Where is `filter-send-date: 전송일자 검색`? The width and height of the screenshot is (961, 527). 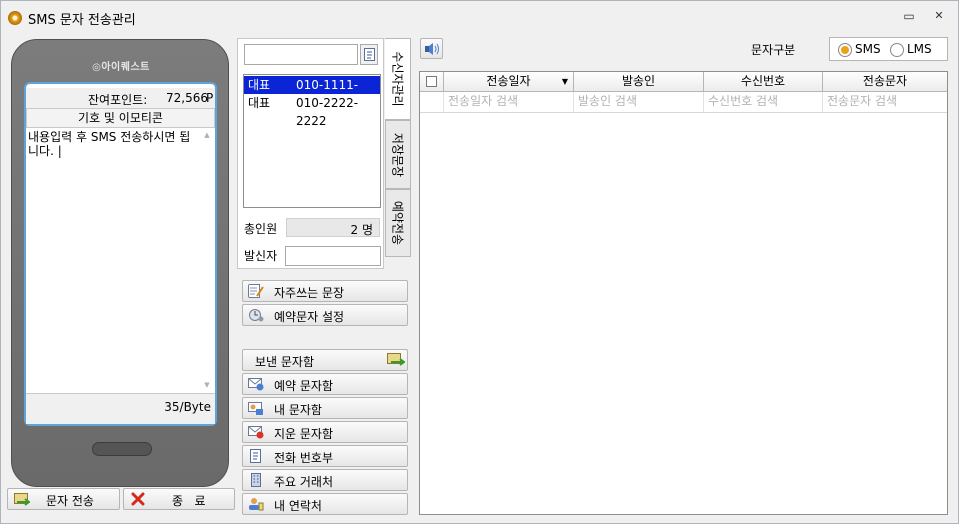
filter-send-date: 전송일자 검색 is located at coordinates (509, 102).